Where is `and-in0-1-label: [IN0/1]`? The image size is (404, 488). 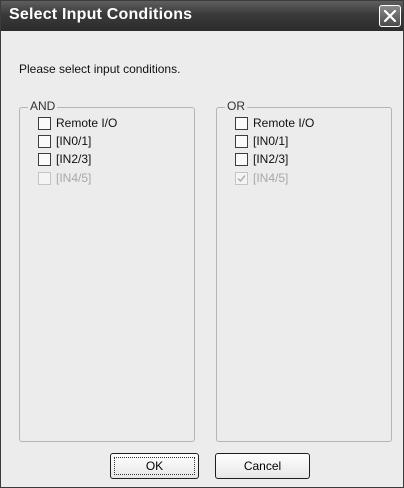
and-in0-1-label: [IN0/1] is located at coordinates (73, 141).